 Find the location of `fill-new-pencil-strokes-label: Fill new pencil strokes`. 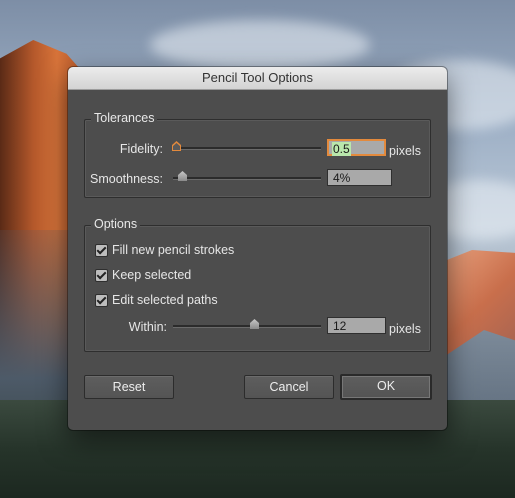

fill-new-pencil-strokes-label: Fill new pencil strokes is located at coordinates (173, 250).